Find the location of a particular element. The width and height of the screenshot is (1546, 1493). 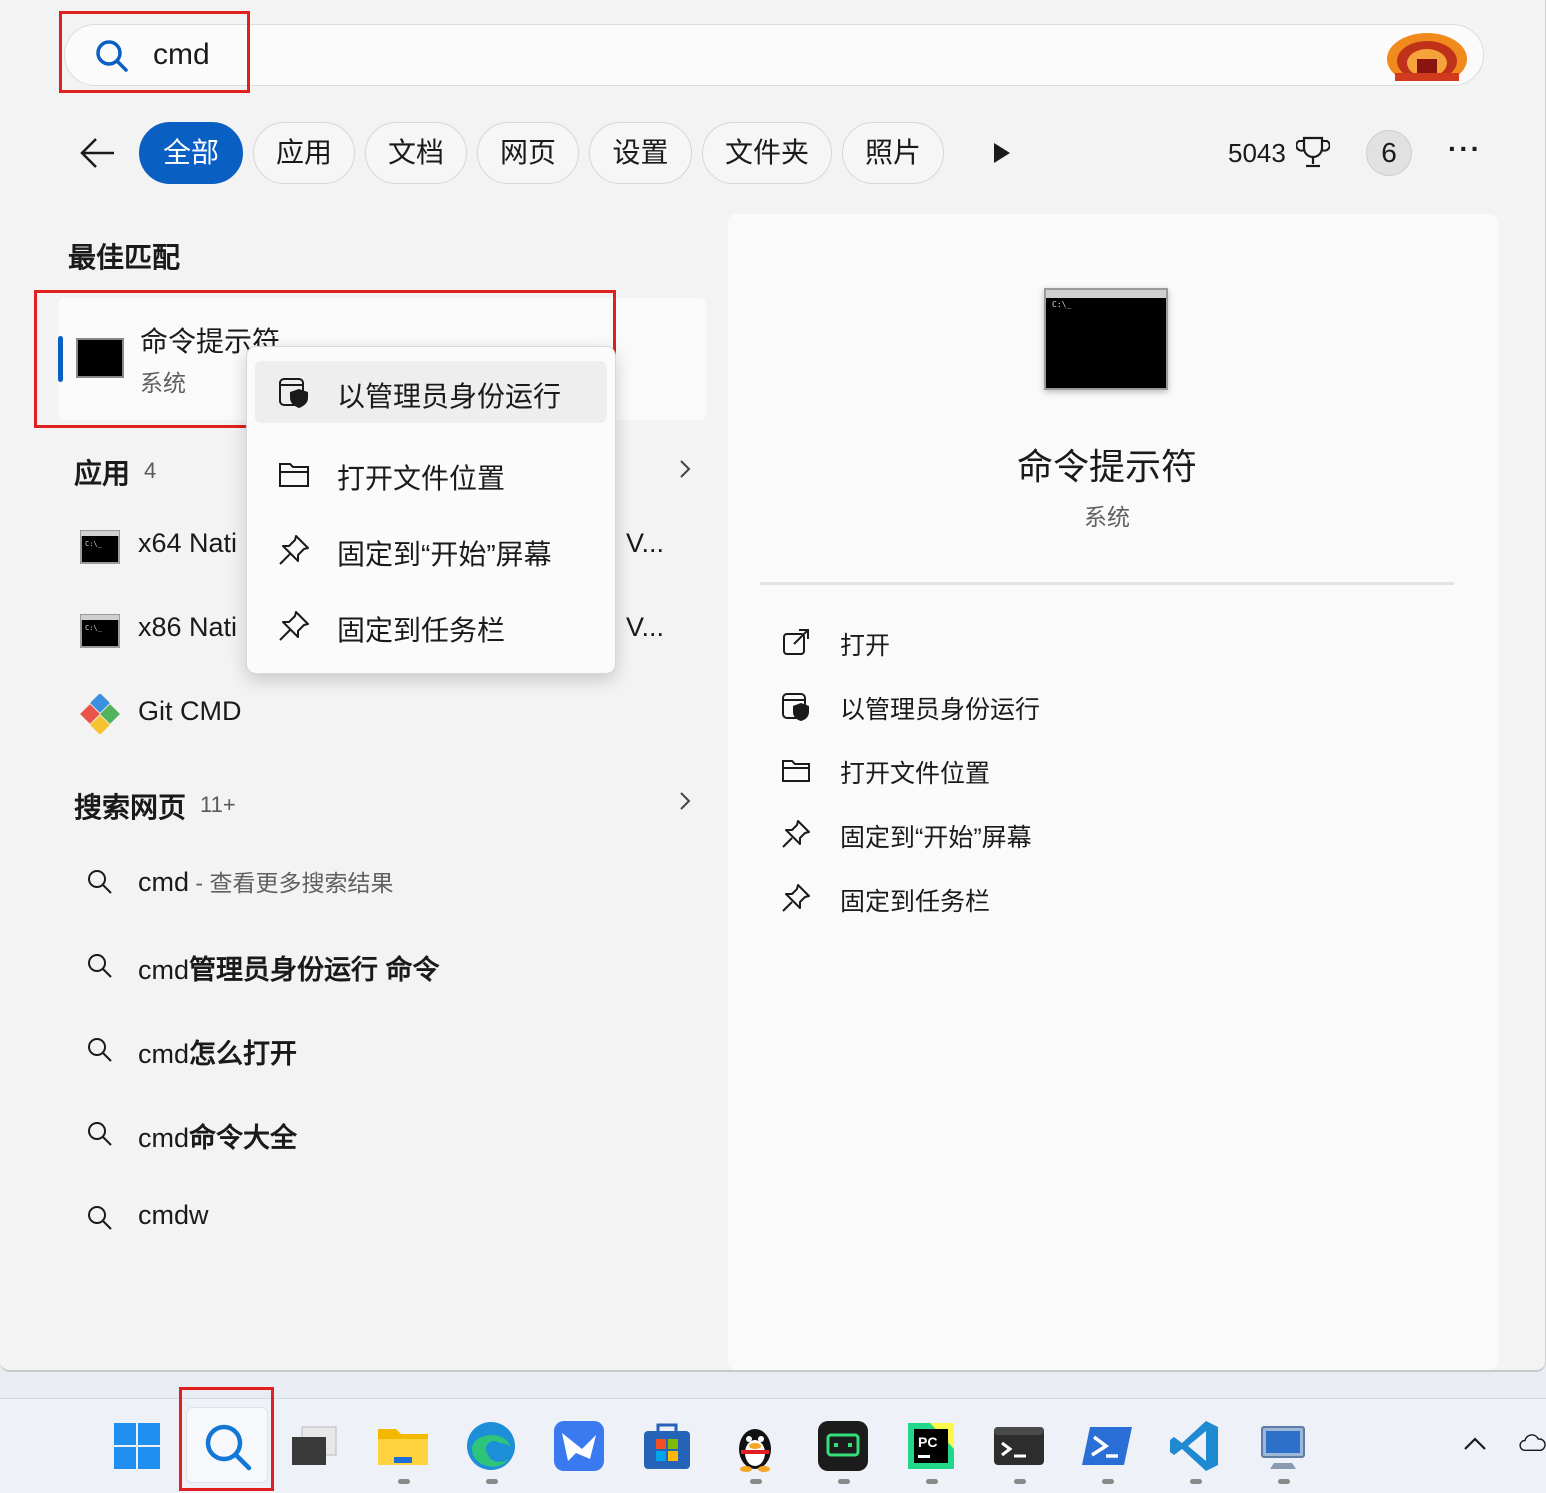

prompt-text: C:\_ is located at coordinates (1062, 304).